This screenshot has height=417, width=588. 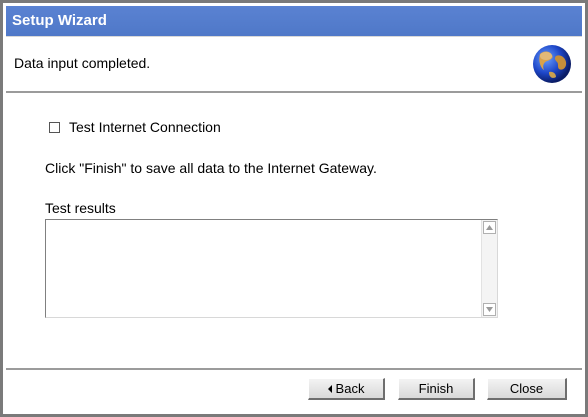 I want to click on results-scrollbar, so click(x=489, y=268).